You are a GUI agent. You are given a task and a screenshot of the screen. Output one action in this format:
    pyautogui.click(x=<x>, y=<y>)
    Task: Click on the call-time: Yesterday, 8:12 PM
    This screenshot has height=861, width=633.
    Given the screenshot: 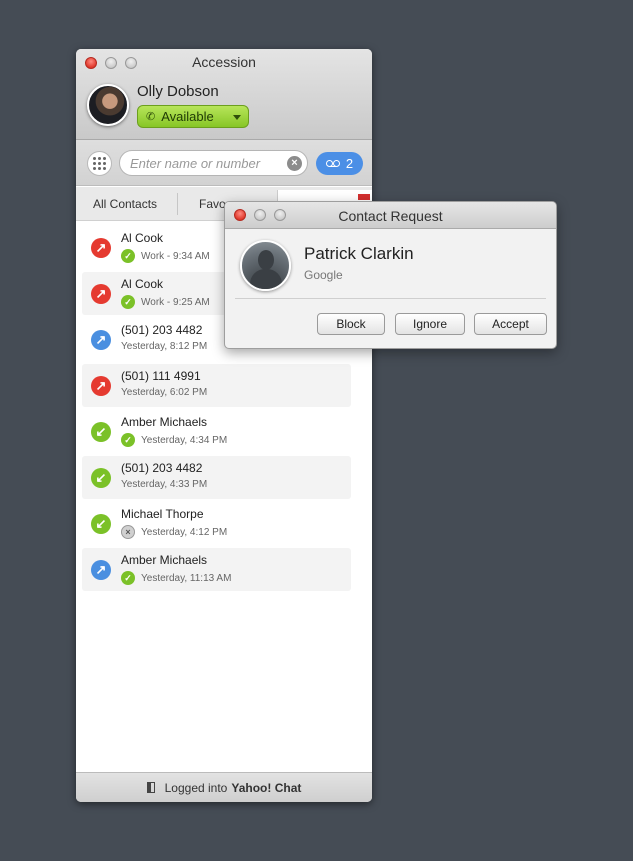 What is the action you would take?
    pyautogui.click(x=164, y=346)
    